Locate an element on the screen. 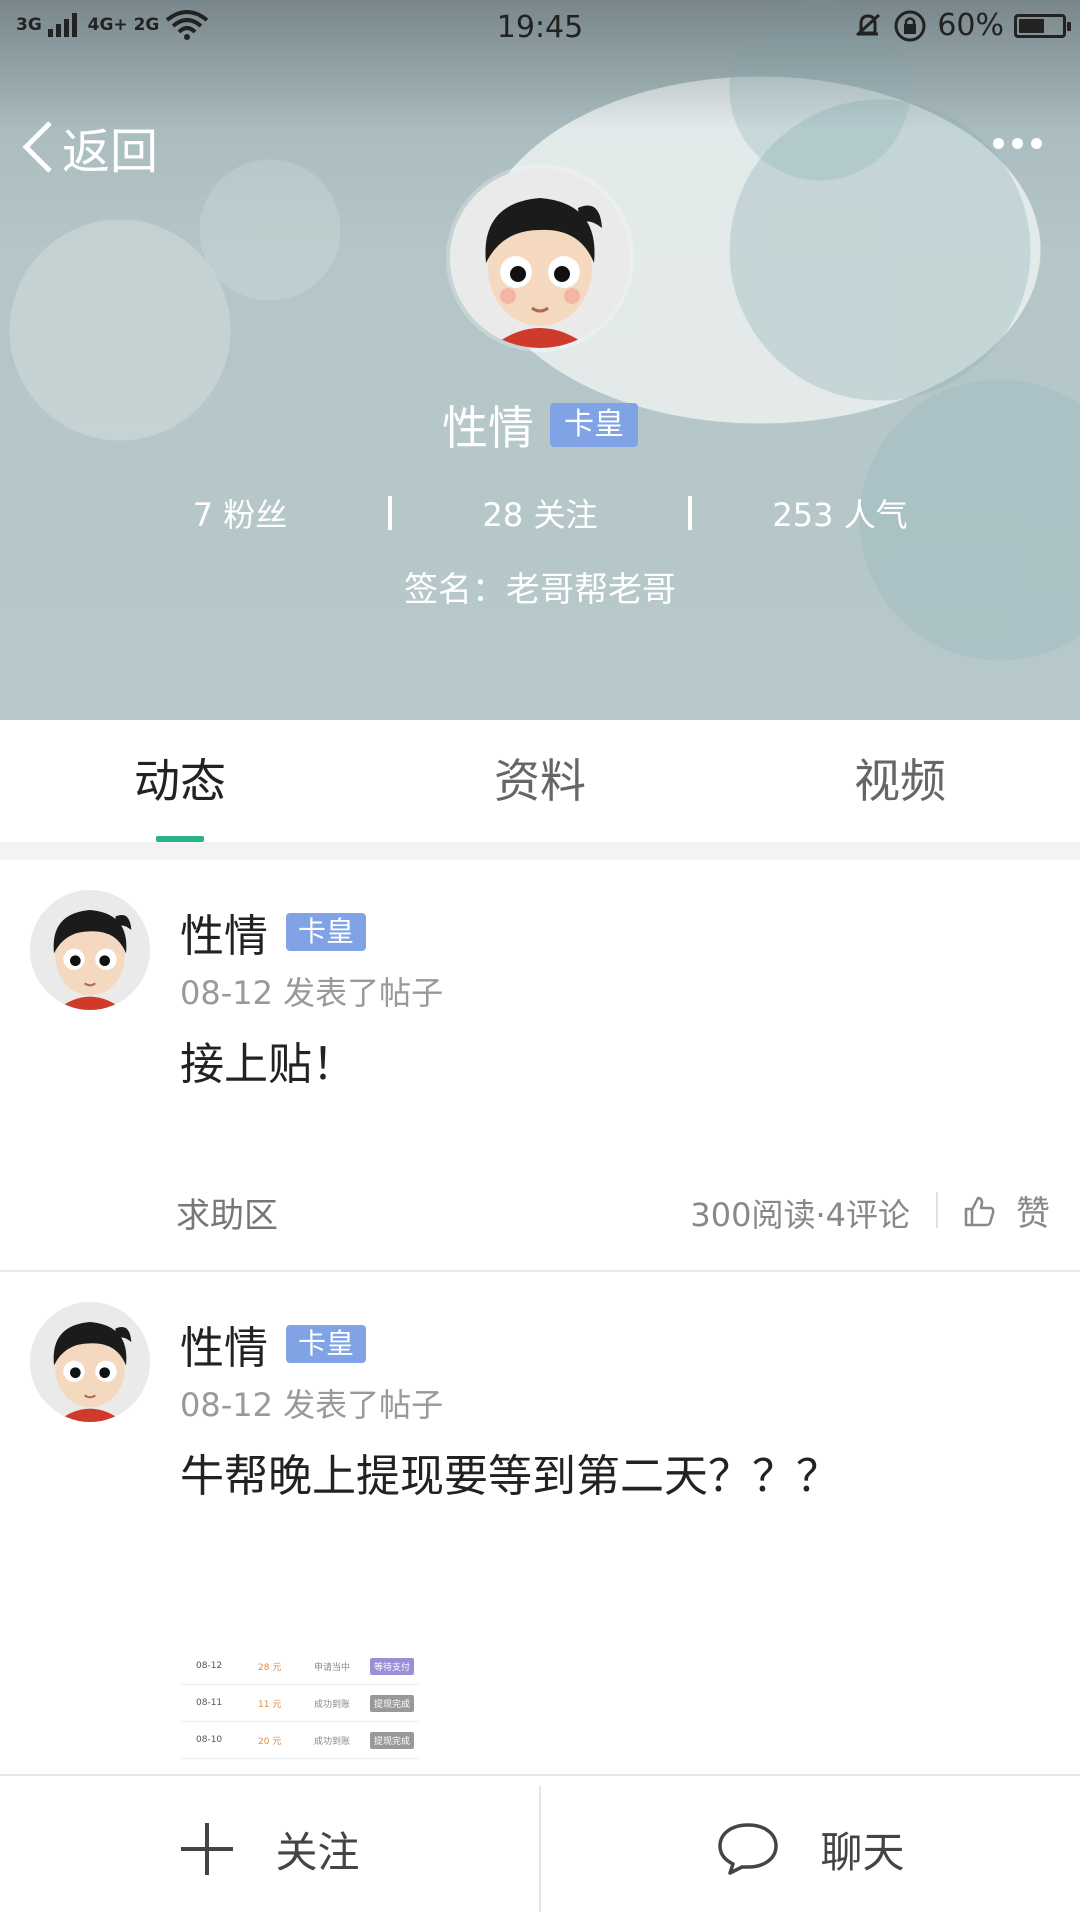 The width and height of the screenshot is (1080, 1922). profile-name: 性情 is located at coordinates (488, 428).